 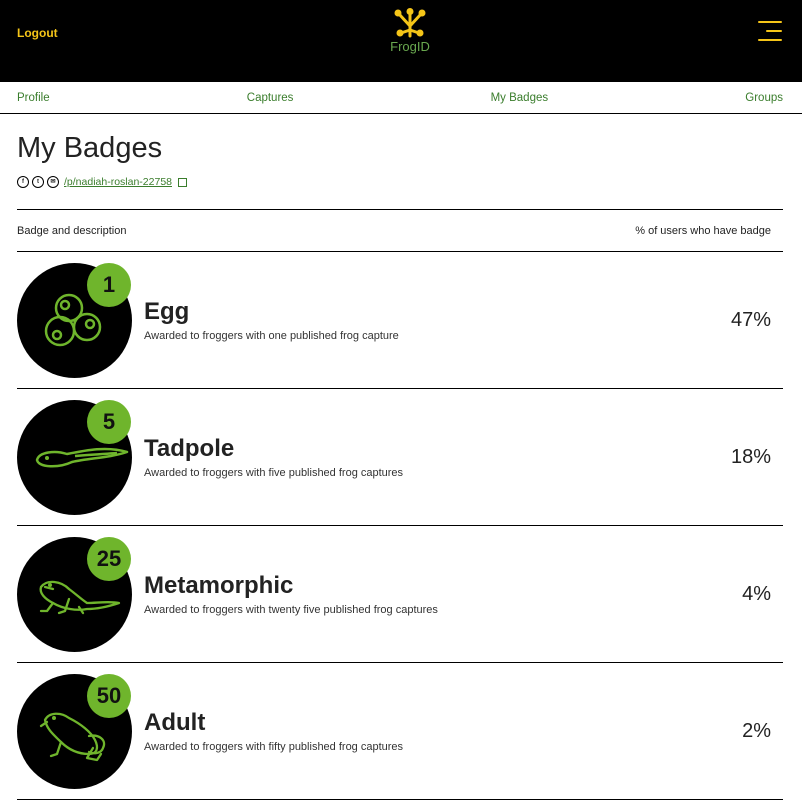 What do you see at coordinates (750, 319) in the screenshot?
I see `badge-percent: 47%` at bounding box center [750, 319].